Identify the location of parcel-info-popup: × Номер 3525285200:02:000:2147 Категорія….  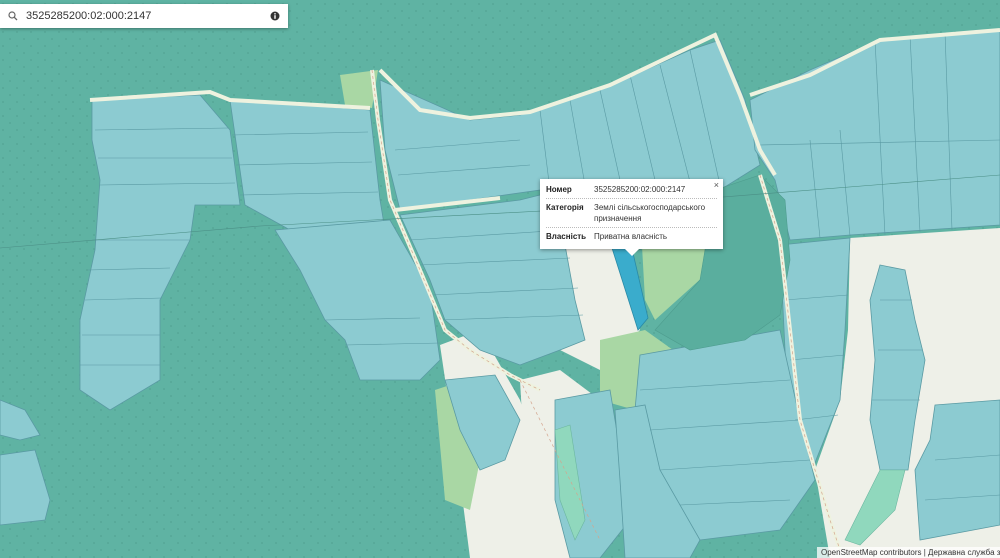
(631, 217).